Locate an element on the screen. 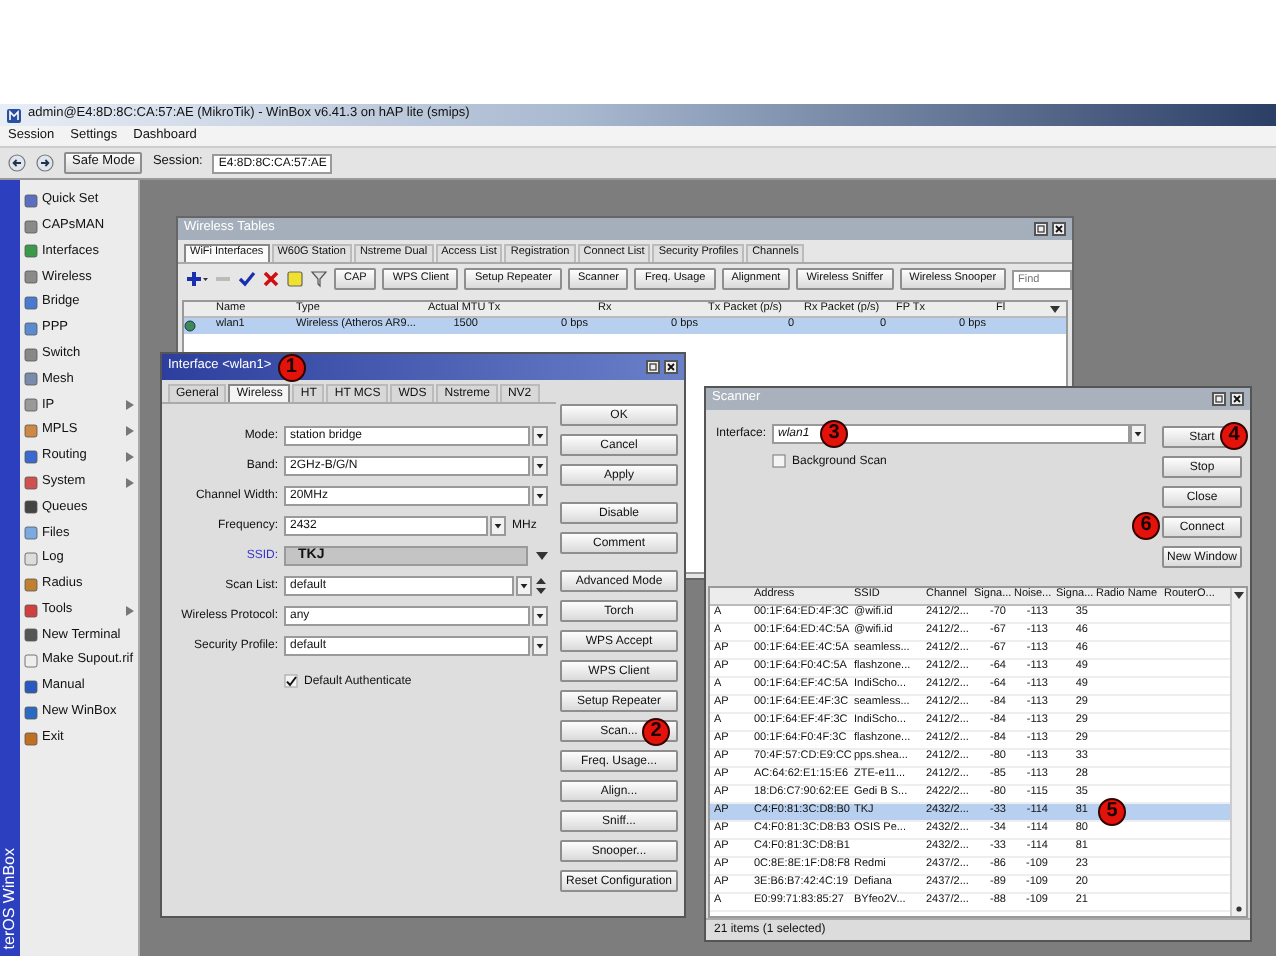  number-badge: 5 is located at coordinates (1112, 812).